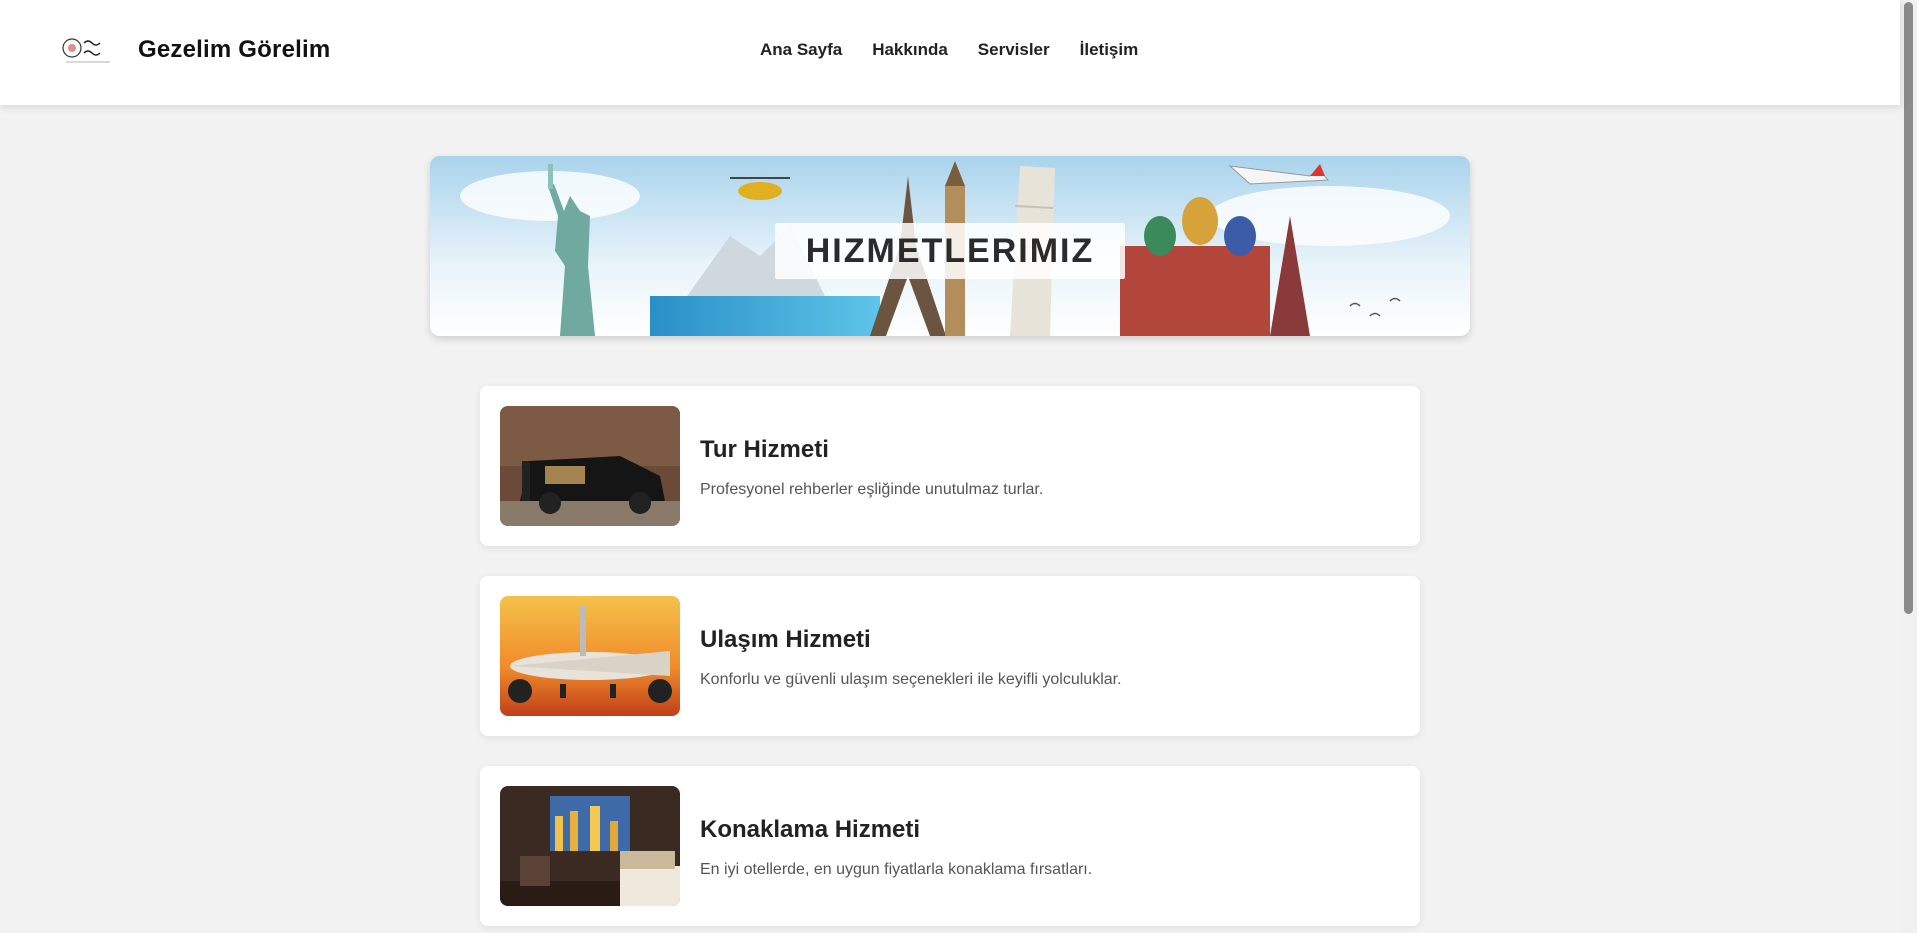  I want to click on services-banner: HIZMETLERIMIZ, so click(950, 246).